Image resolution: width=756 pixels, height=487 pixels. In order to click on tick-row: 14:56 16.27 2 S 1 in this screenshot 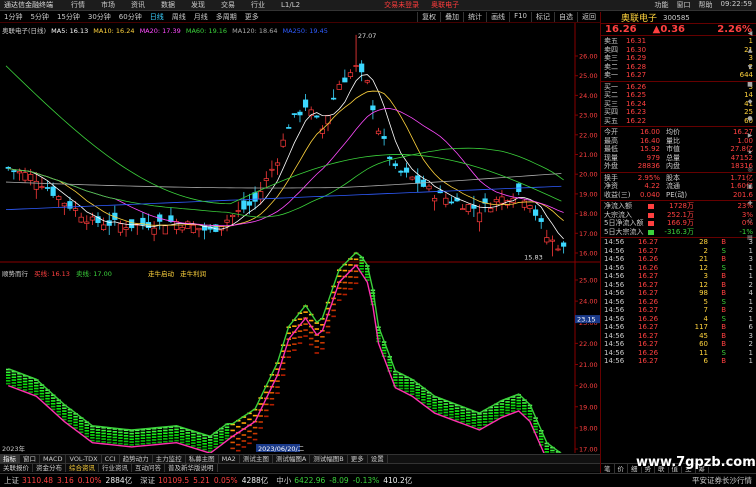, I will do `click(678, 251)`.